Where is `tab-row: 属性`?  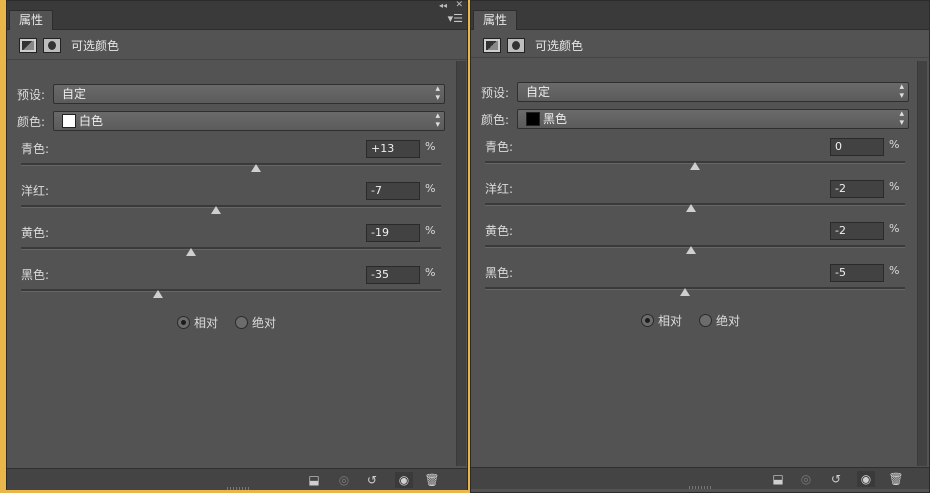
tab-row: 属性 is located at coordinates (700, 20).